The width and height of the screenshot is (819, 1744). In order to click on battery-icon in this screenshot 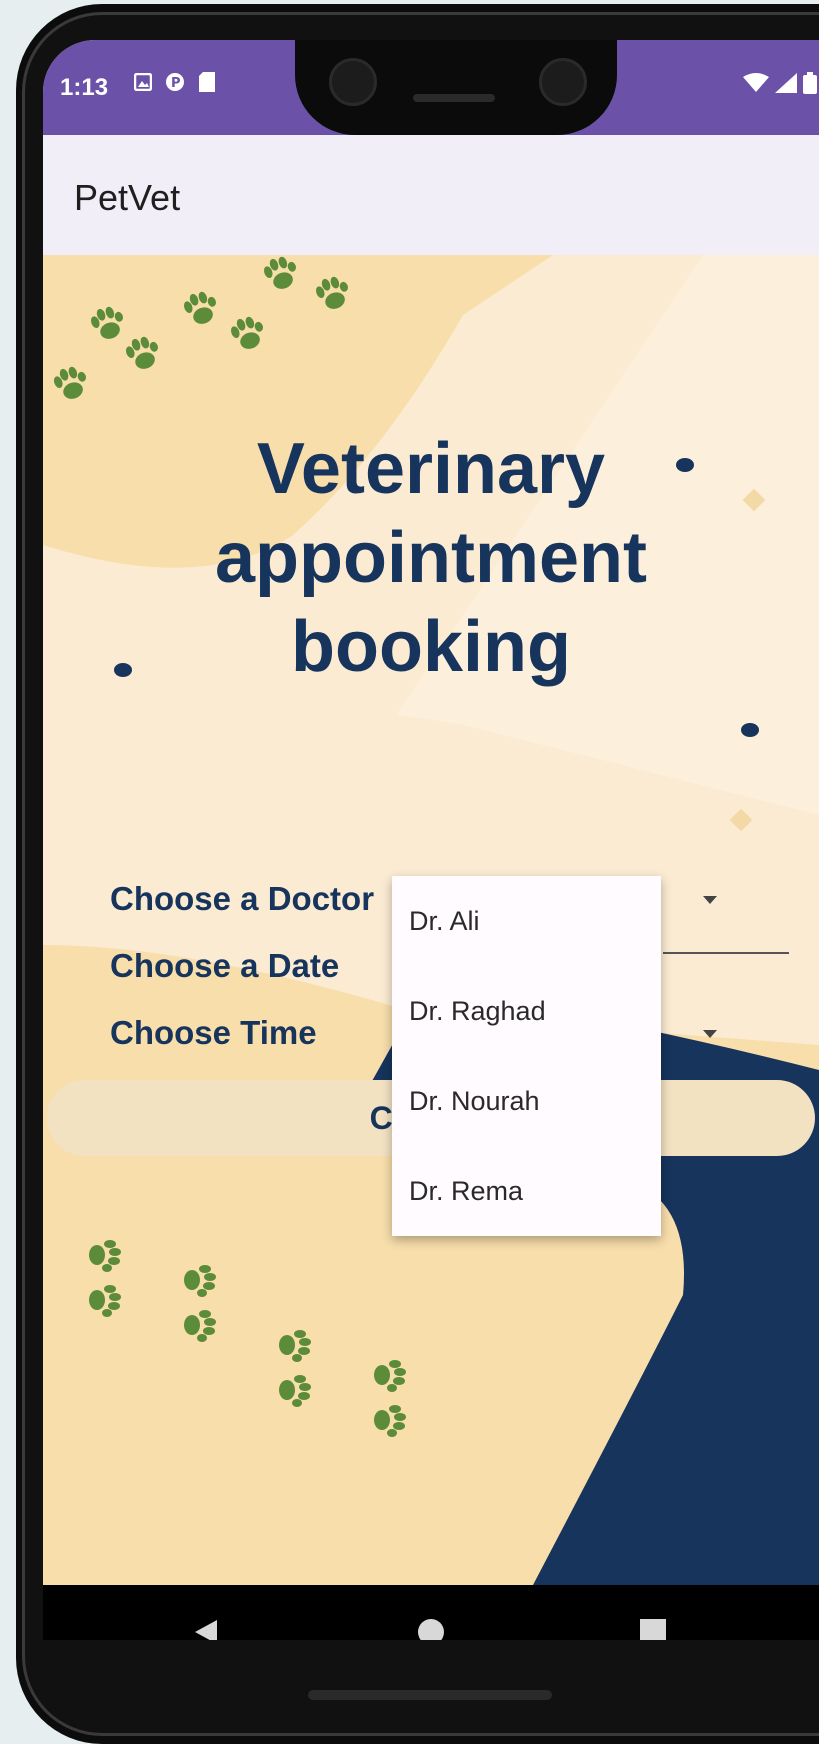, I will do `click(810, 85)`.